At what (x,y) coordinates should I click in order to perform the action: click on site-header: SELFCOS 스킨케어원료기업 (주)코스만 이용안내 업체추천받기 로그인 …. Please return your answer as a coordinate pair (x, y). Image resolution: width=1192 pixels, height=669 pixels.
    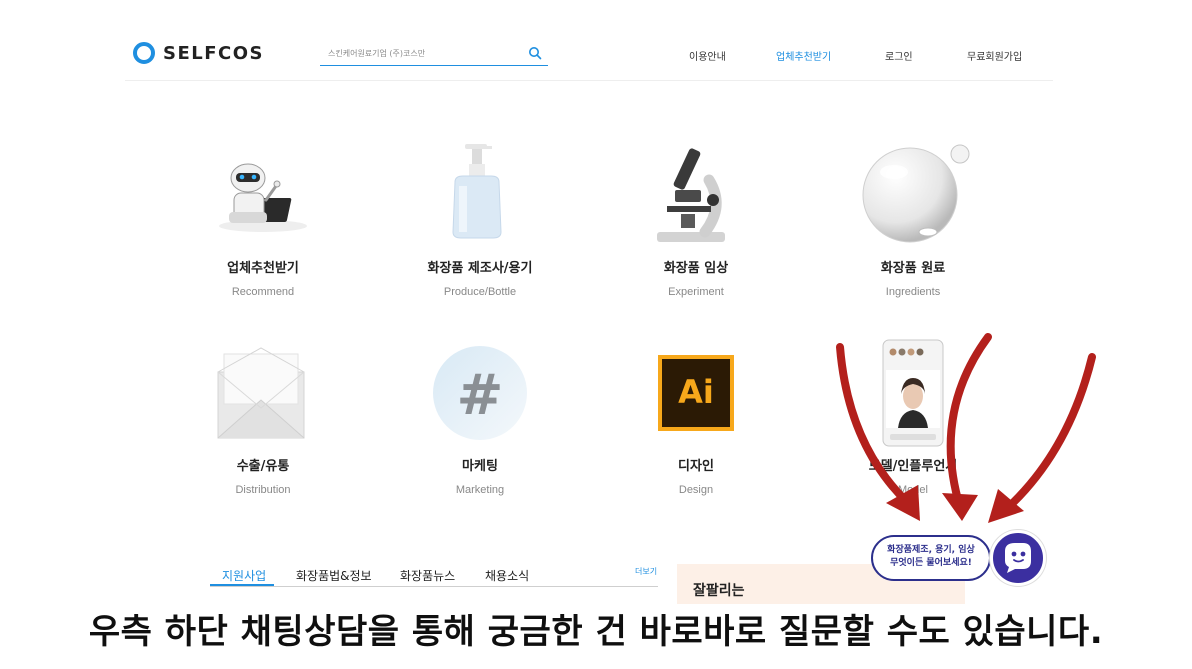
    Looking at the image, I should click on (589, 55).